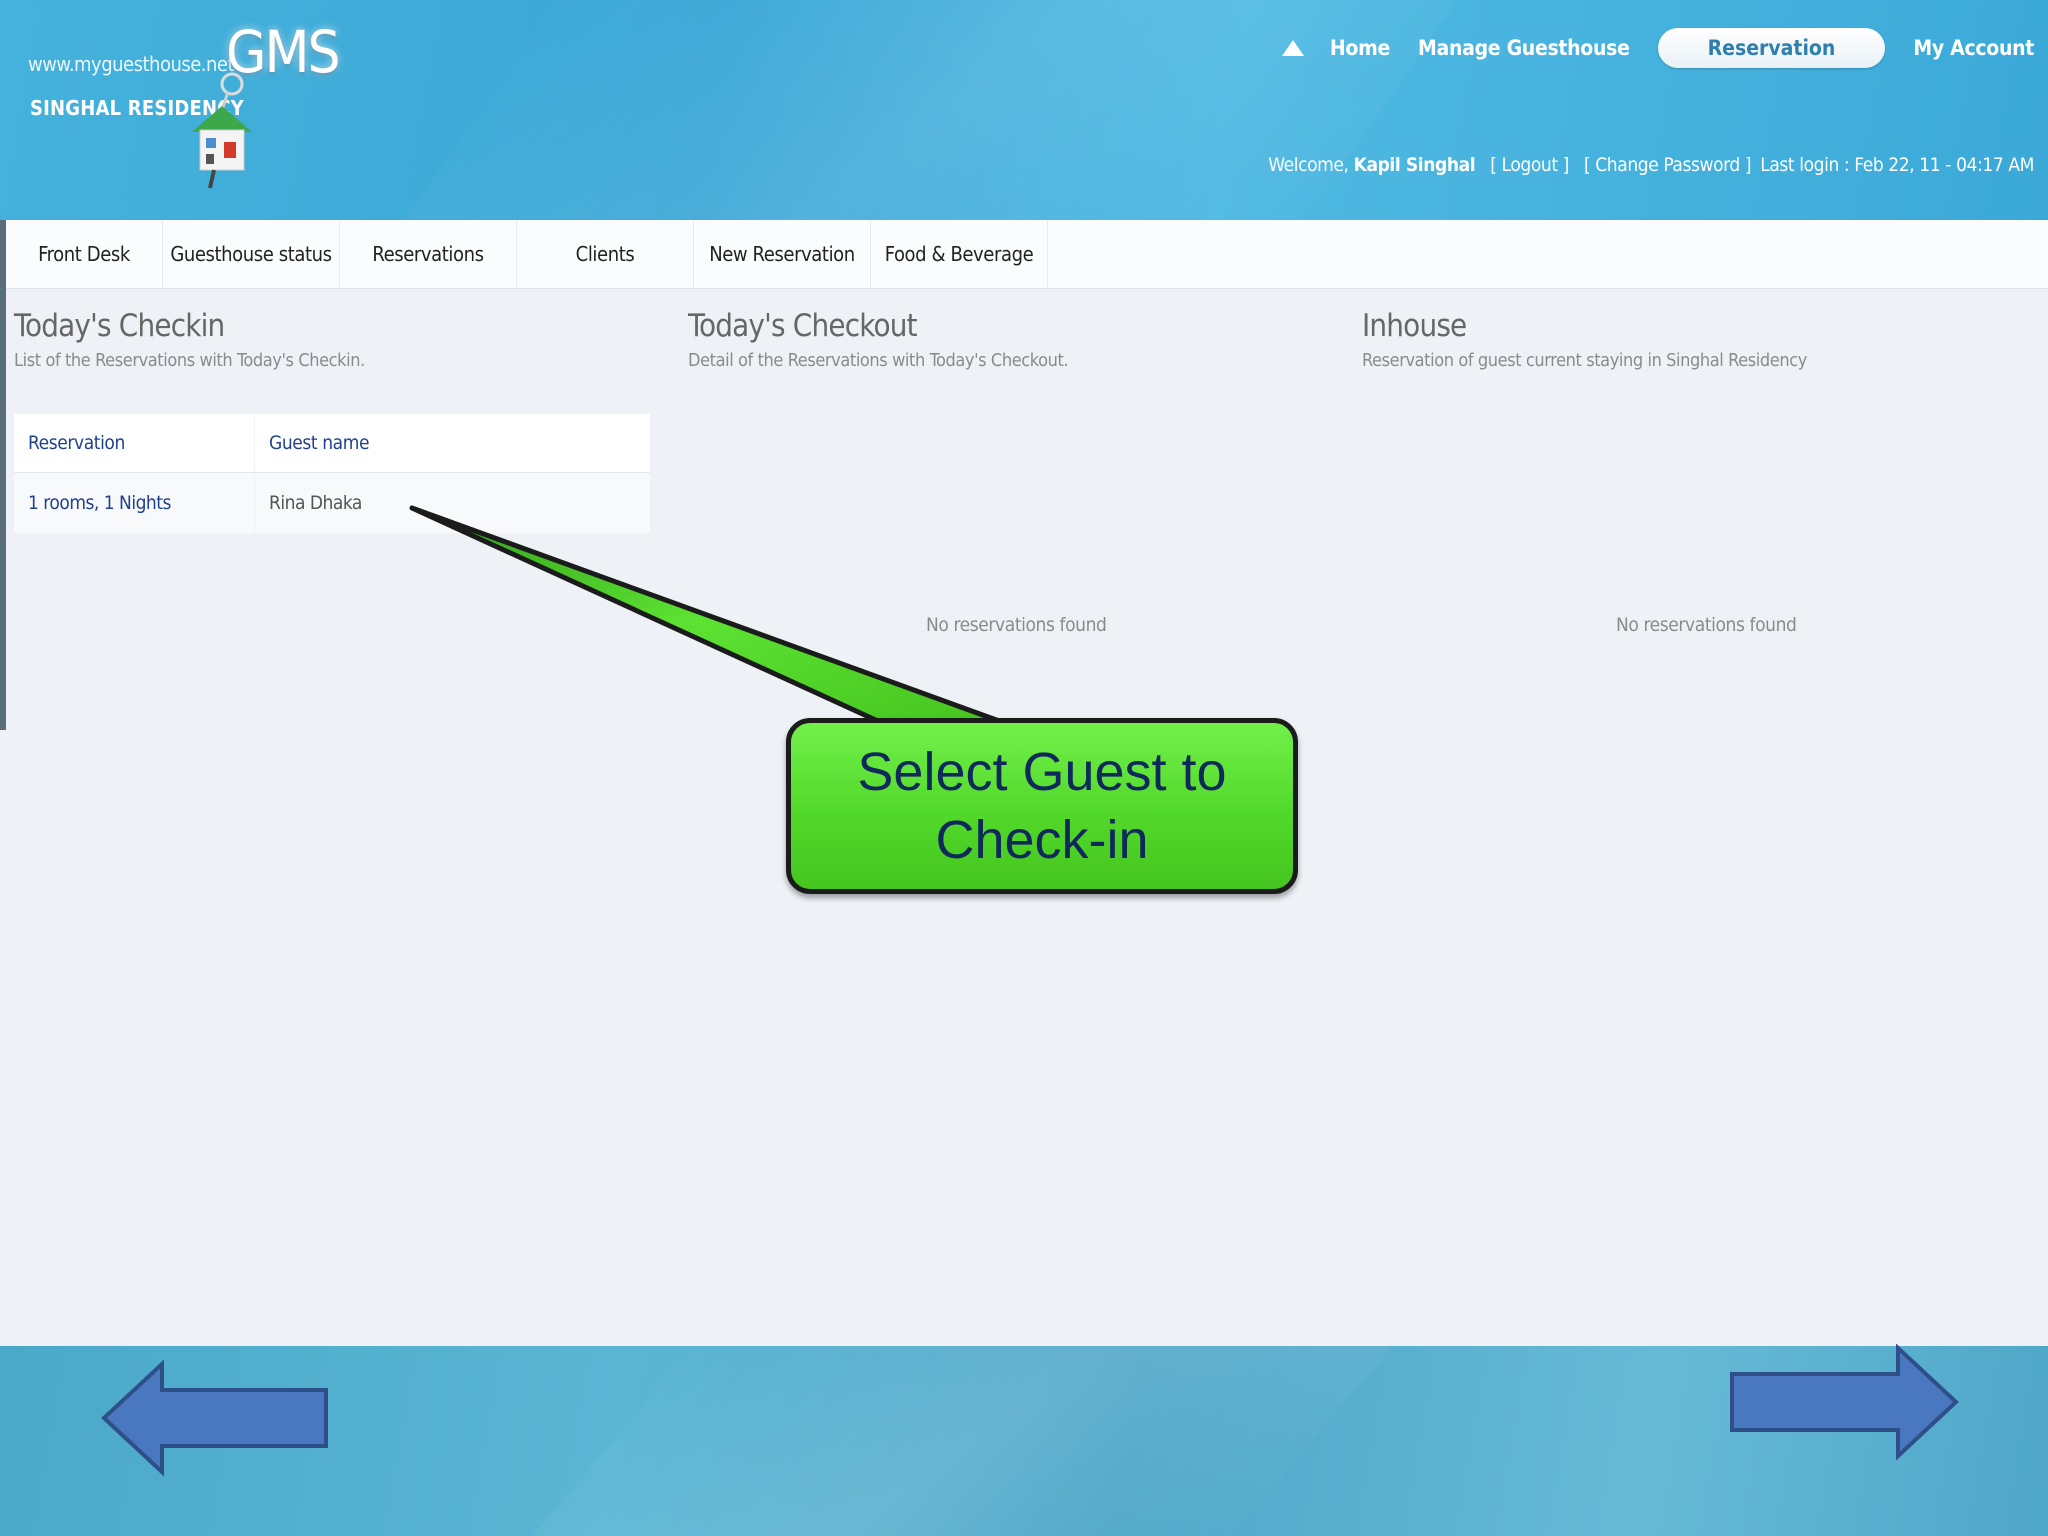 Image resolution: width=2048 pixels, height=1536 pixels. I want to click on change-password-link: [ Change Password ], so click(1668, 165).